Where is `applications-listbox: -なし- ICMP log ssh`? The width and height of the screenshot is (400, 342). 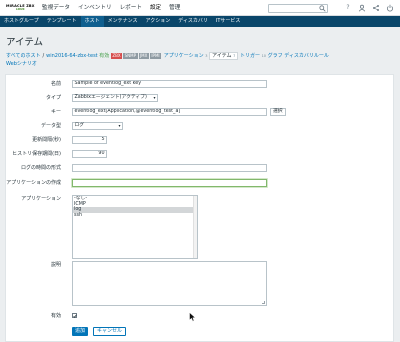 applications-listbox: -なし- ICMP log ssh is located at coordinates (135, 227).